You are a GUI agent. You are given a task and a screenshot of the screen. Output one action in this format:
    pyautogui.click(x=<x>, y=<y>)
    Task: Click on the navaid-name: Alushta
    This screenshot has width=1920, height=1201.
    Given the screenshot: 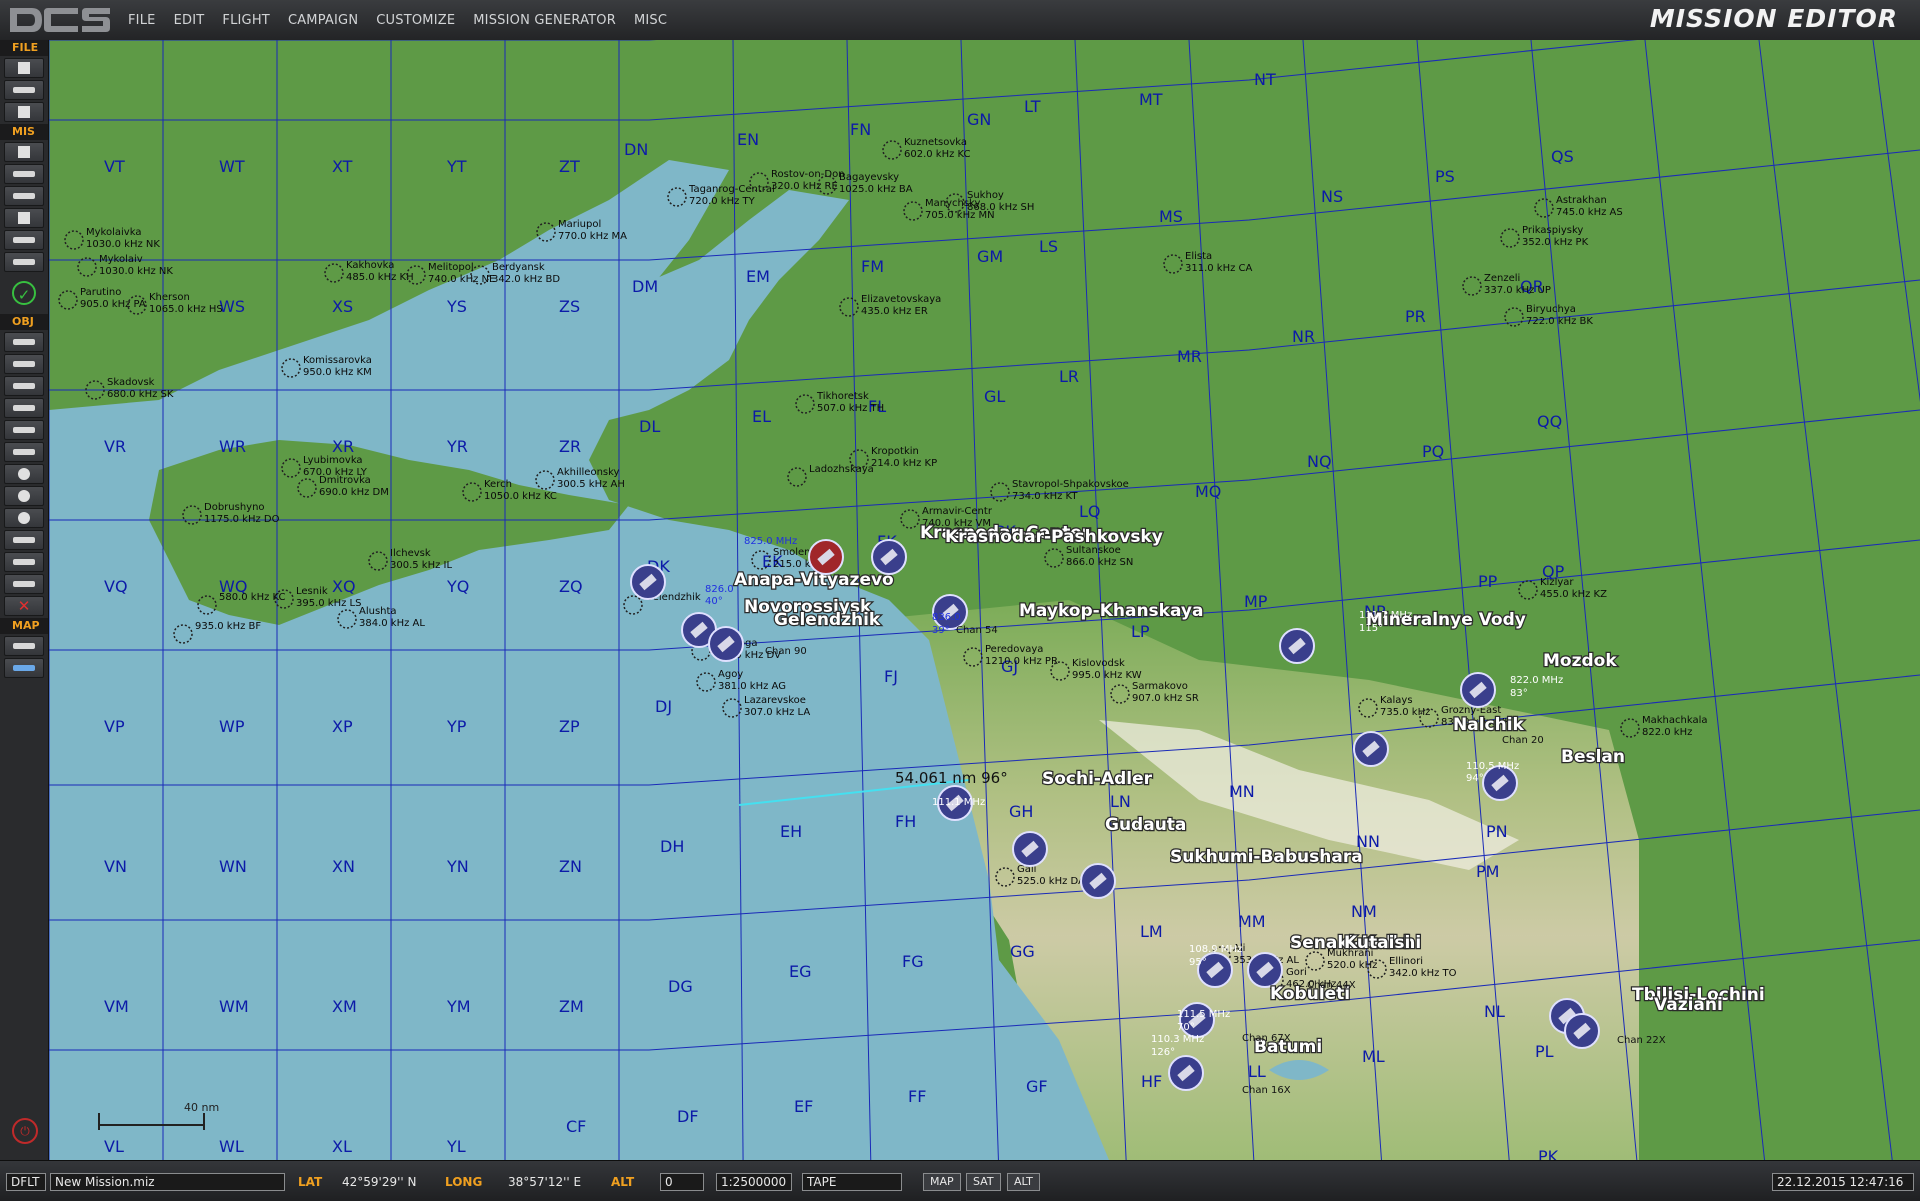 What is the action you would take?
    pyautogui.click(x=378, y=611)
    